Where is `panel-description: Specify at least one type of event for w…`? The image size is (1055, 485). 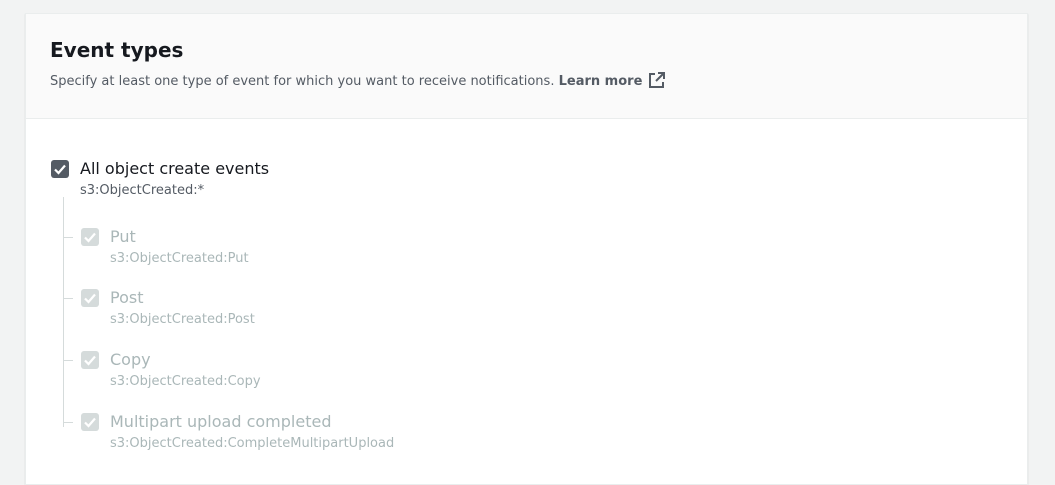 panel-description: Specify at least one type of event for w… is located at coordinates (358, 82).